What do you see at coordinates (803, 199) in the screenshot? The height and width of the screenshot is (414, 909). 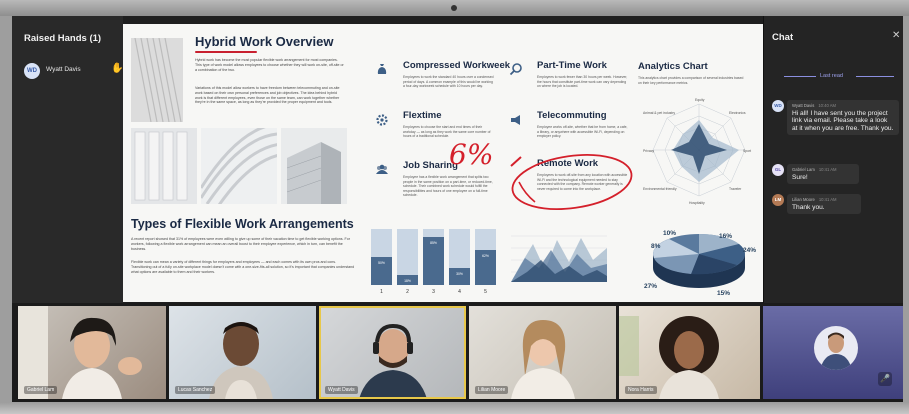 I see `message-sender: Lilian Moore` at bounding box center [803, 199].